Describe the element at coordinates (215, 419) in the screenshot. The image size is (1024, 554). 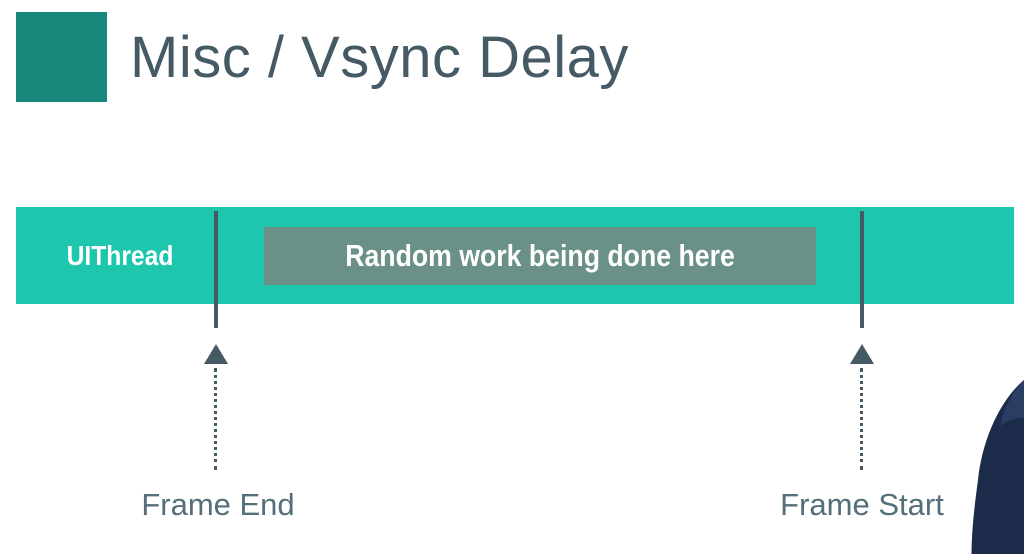
I see `frame-end-dotted-line` at that location.